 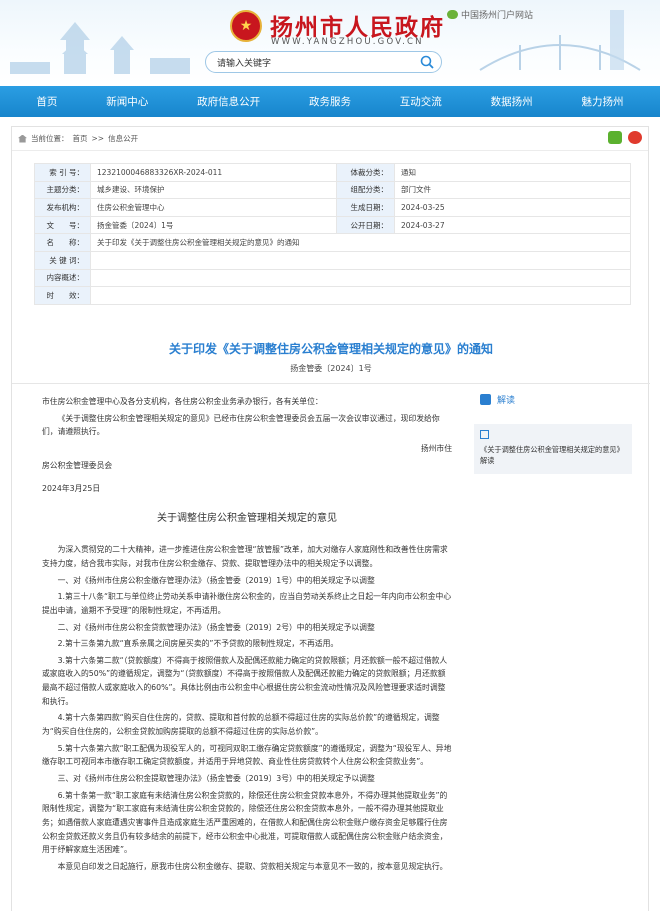 What do you see at coordinates (552, 455) in the screenshot?
I see `interpretation-link: 《关于调整住房公积金管理相关规定的意见》解读` at bounding box center [552, 455].